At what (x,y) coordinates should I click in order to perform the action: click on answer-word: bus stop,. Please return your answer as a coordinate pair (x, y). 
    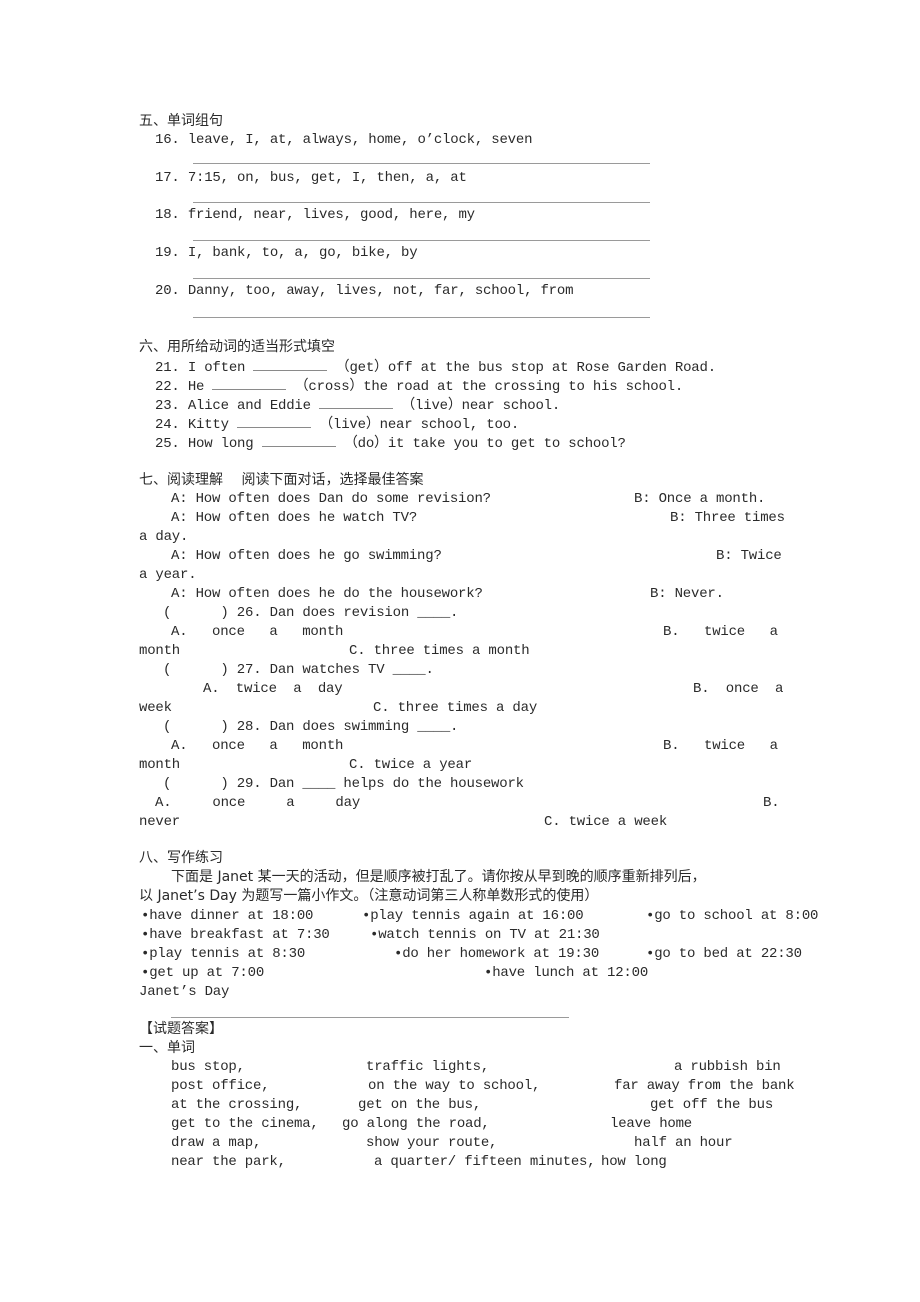
    Looking at the image, I should click on (208, 1067).